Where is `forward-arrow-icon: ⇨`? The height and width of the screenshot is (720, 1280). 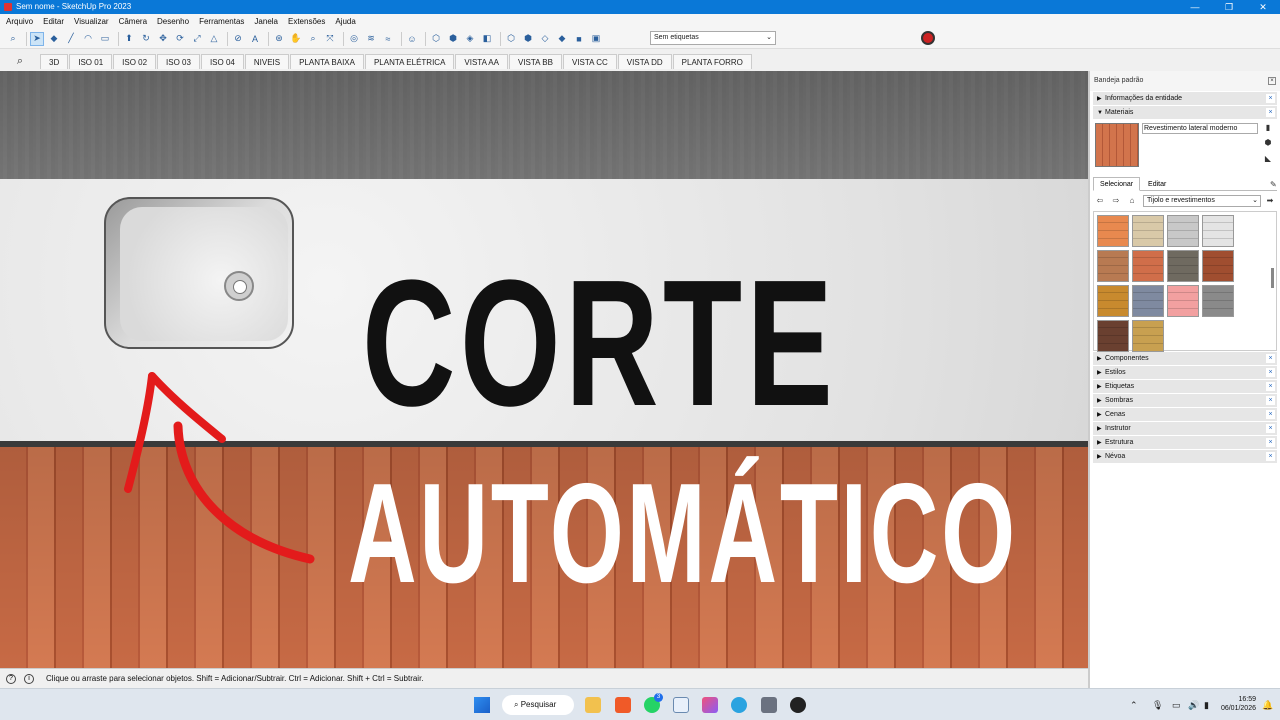
forward-arrow-icon: ⇨ is located at coordinates (1116, 201).